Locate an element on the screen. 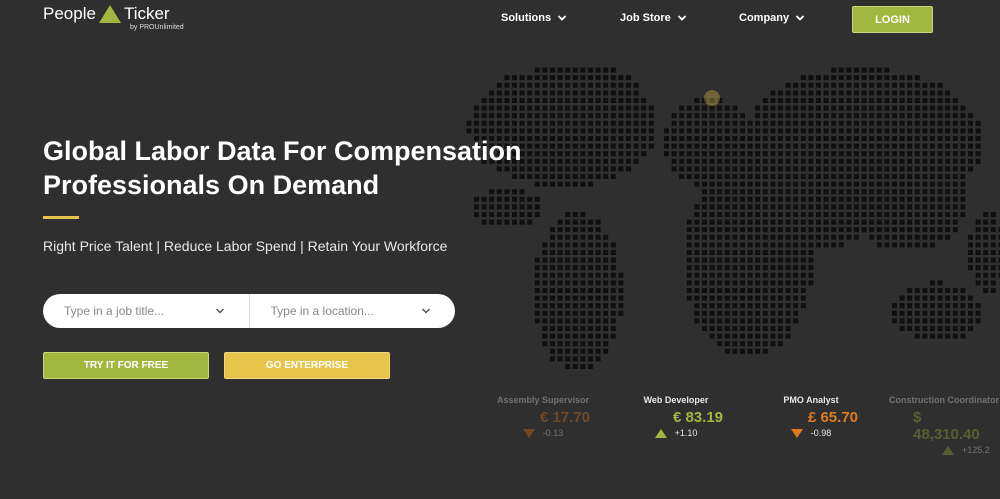 Image resolution: width=1000 pixels, height=499 pixels. nav-item-company: Company is located at coordinates (772, 18).